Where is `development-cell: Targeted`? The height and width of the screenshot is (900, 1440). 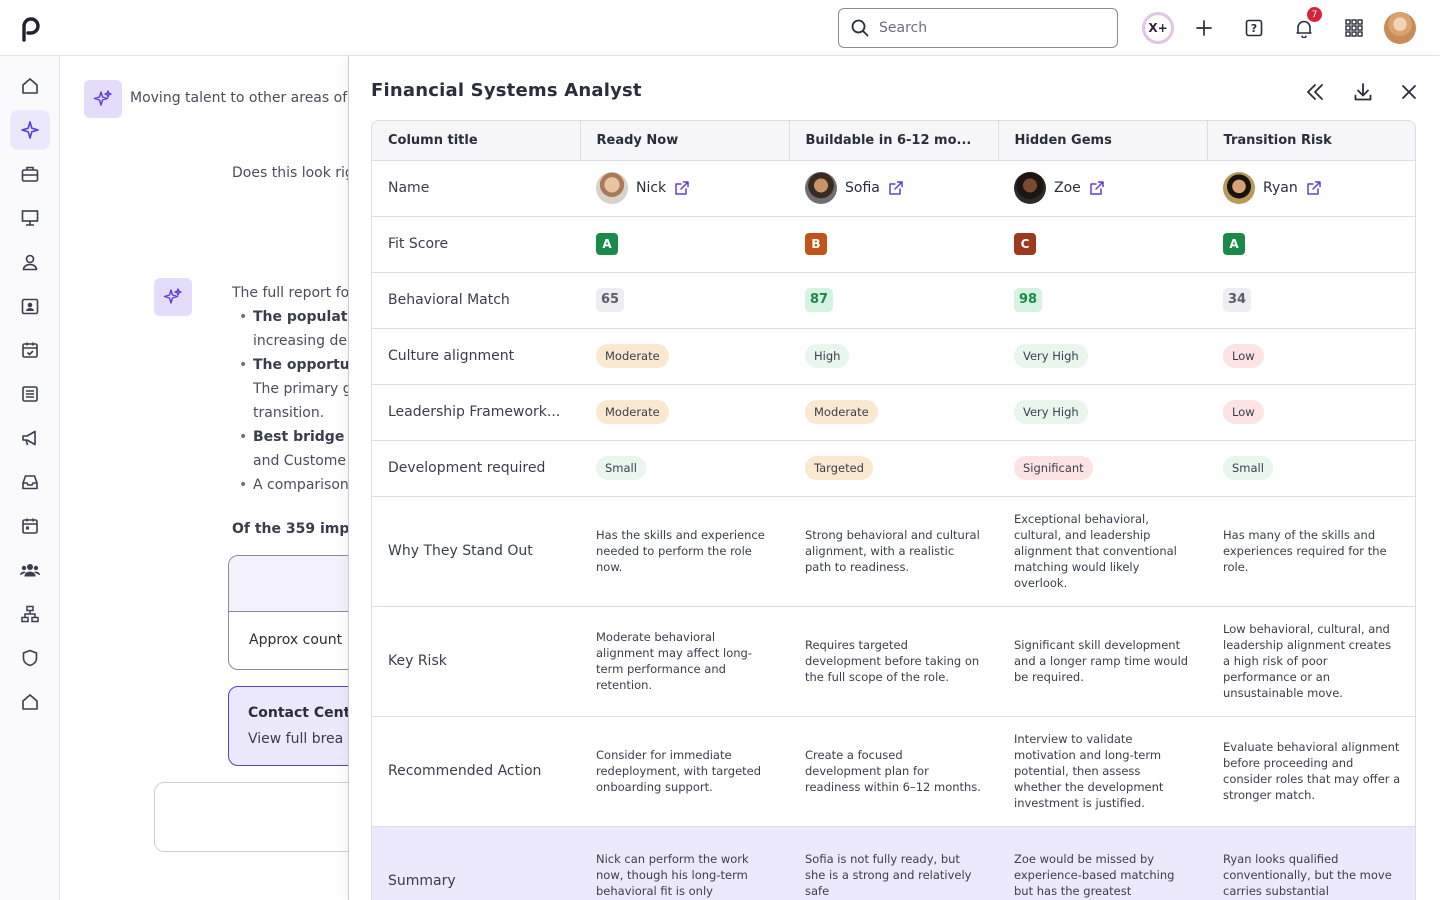 development-cell: Targeted is located at coordinates (893, 468).